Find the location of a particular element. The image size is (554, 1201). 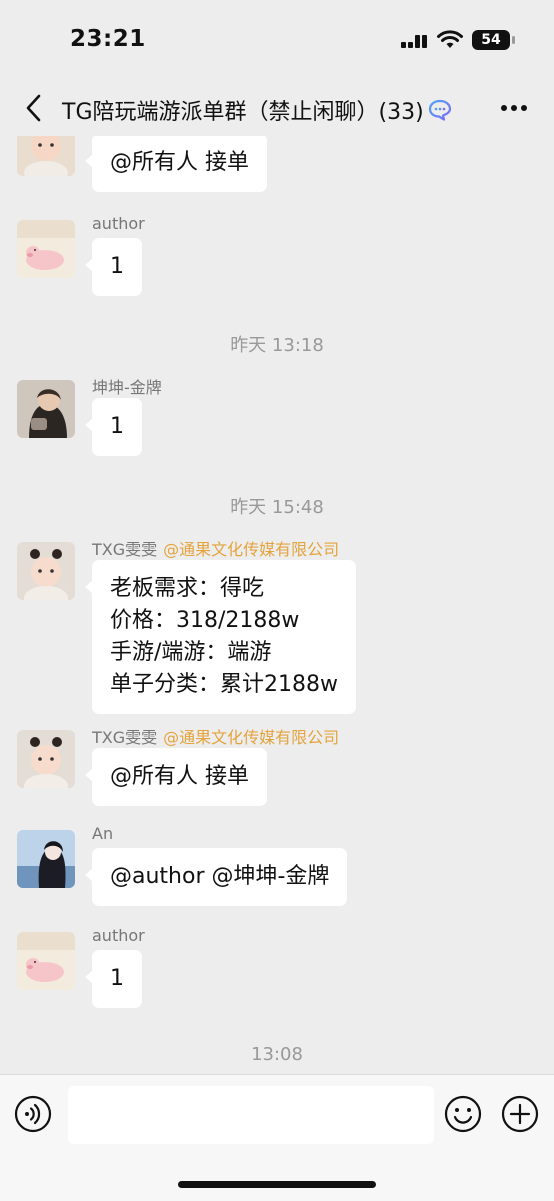

voice-button is located at coordinates (33, 1114).